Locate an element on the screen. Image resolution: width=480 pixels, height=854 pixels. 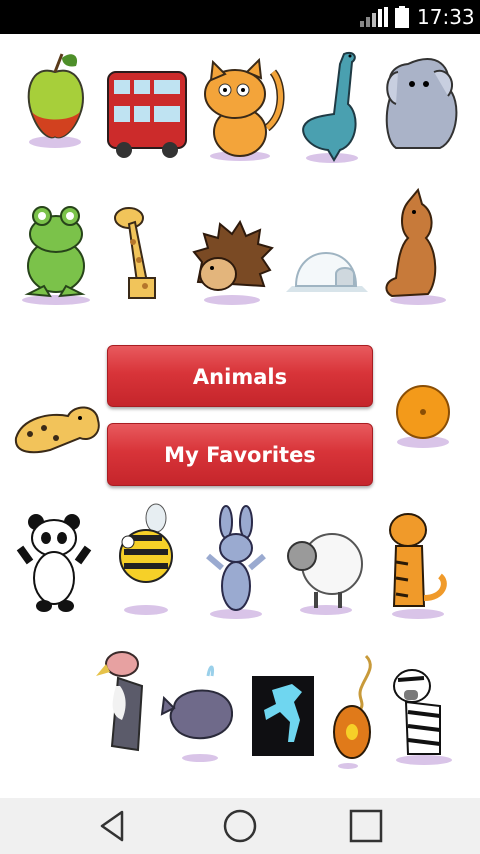
kangaroo-tile is located at coordinates (423, 247).